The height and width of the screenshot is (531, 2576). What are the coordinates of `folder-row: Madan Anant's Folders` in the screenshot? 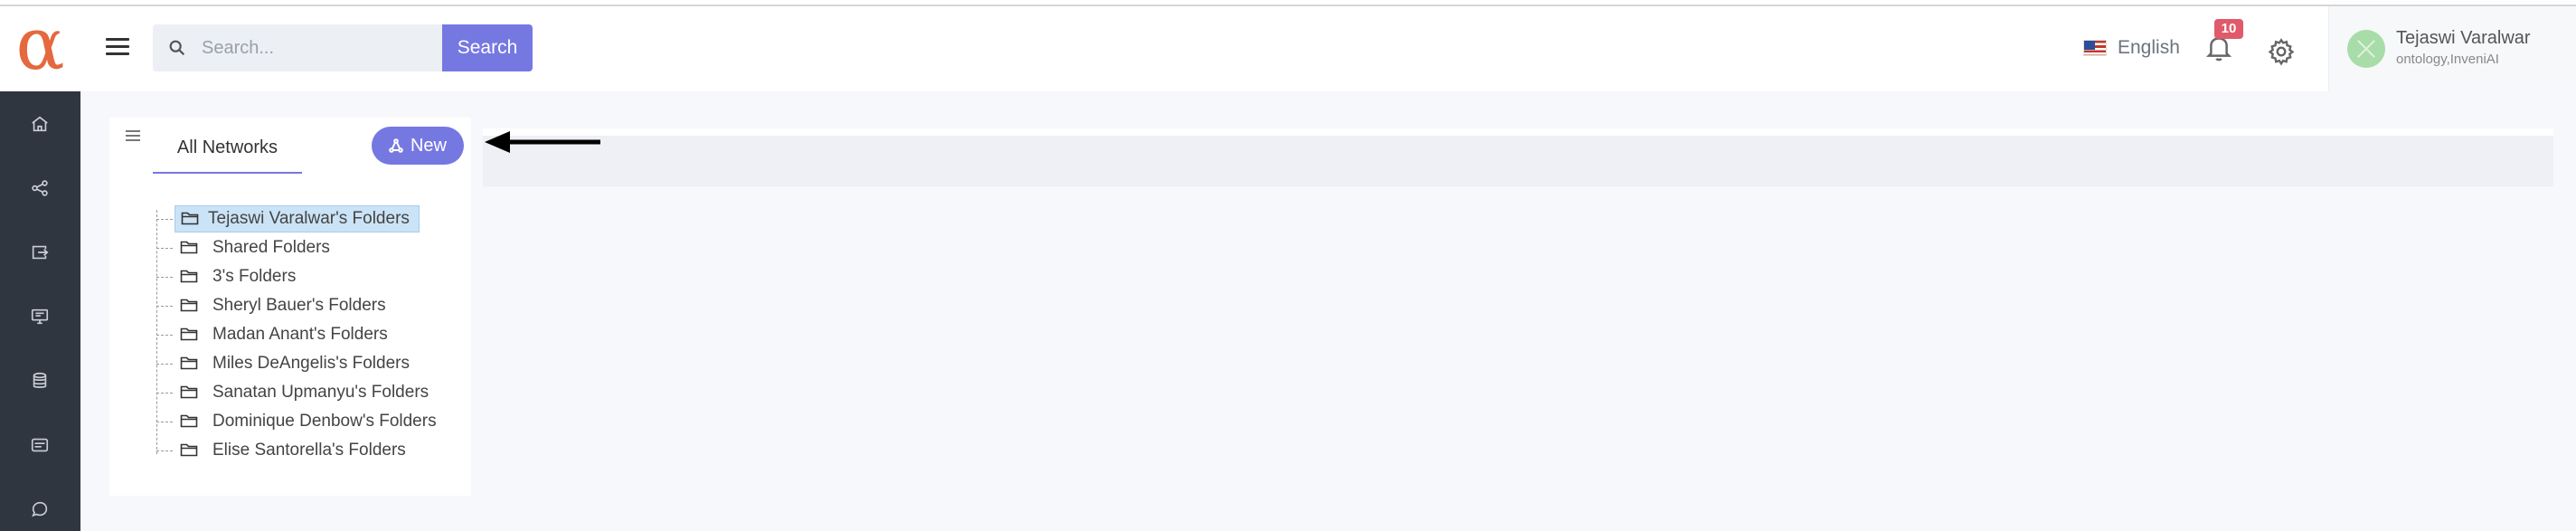 It's located at (286, 335).